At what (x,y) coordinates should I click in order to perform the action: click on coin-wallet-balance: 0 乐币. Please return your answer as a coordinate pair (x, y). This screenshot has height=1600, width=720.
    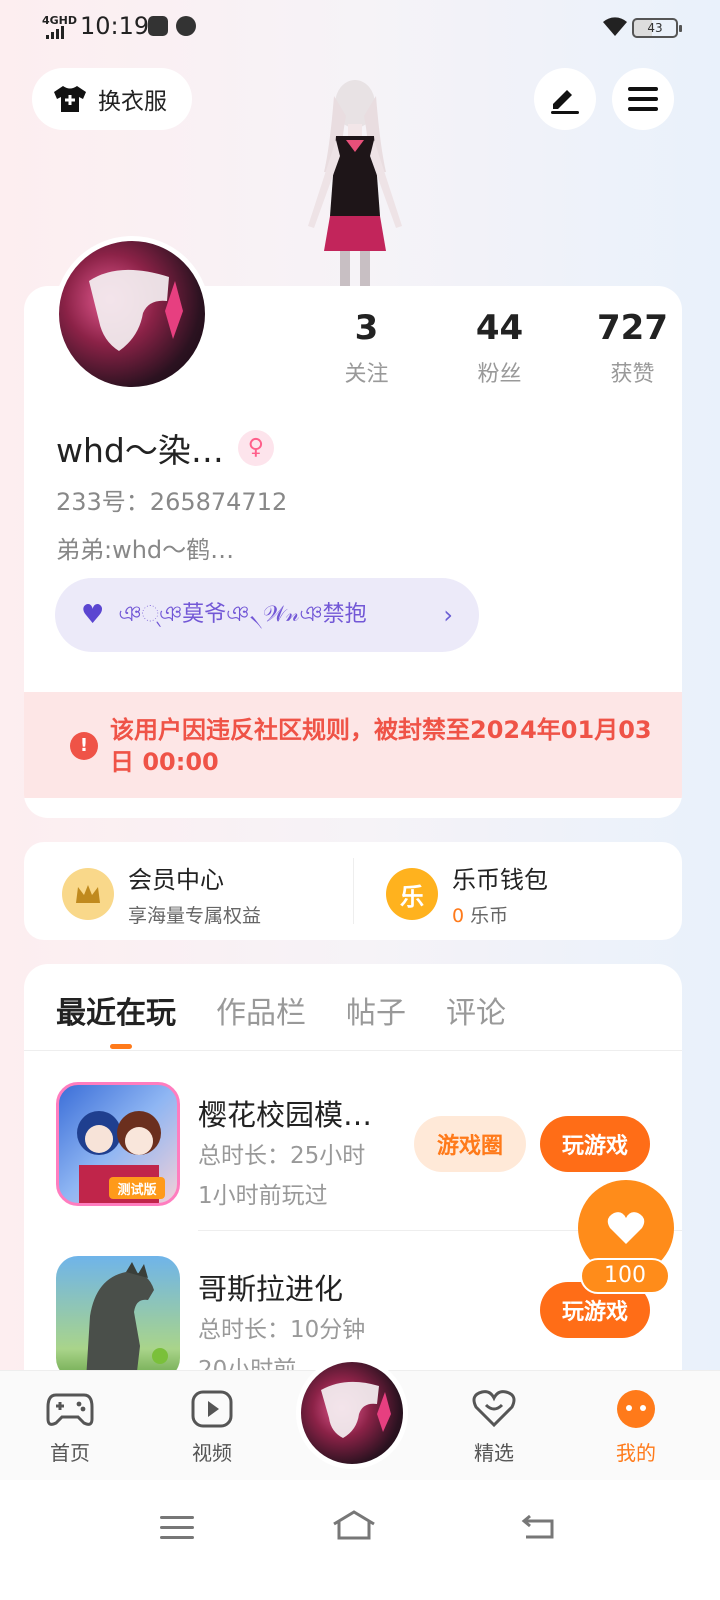
    Looking at the image, I should click on (500, 914).